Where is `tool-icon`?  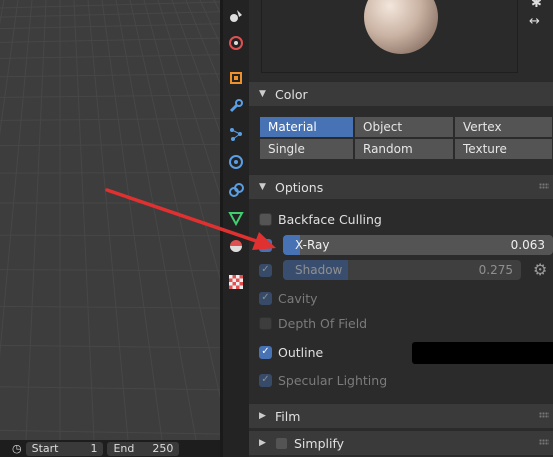 tool-icon is located at coordinates (236, 16).